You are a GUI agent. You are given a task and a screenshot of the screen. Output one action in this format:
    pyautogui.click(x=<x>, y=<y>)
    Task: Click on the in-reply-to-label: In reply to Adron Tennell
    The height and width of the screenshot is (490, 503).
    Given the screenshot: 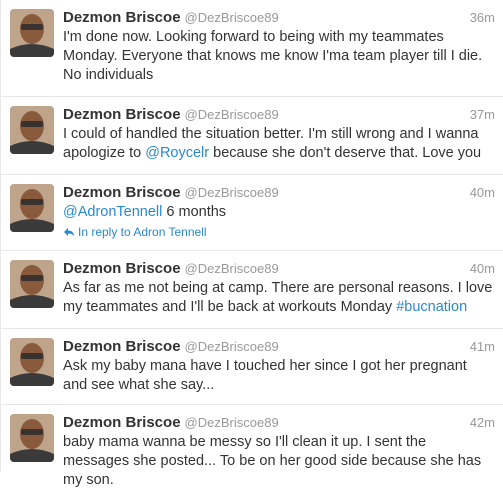 What is the action you would take?
    pyautogui.click(x=142, y=232)
    